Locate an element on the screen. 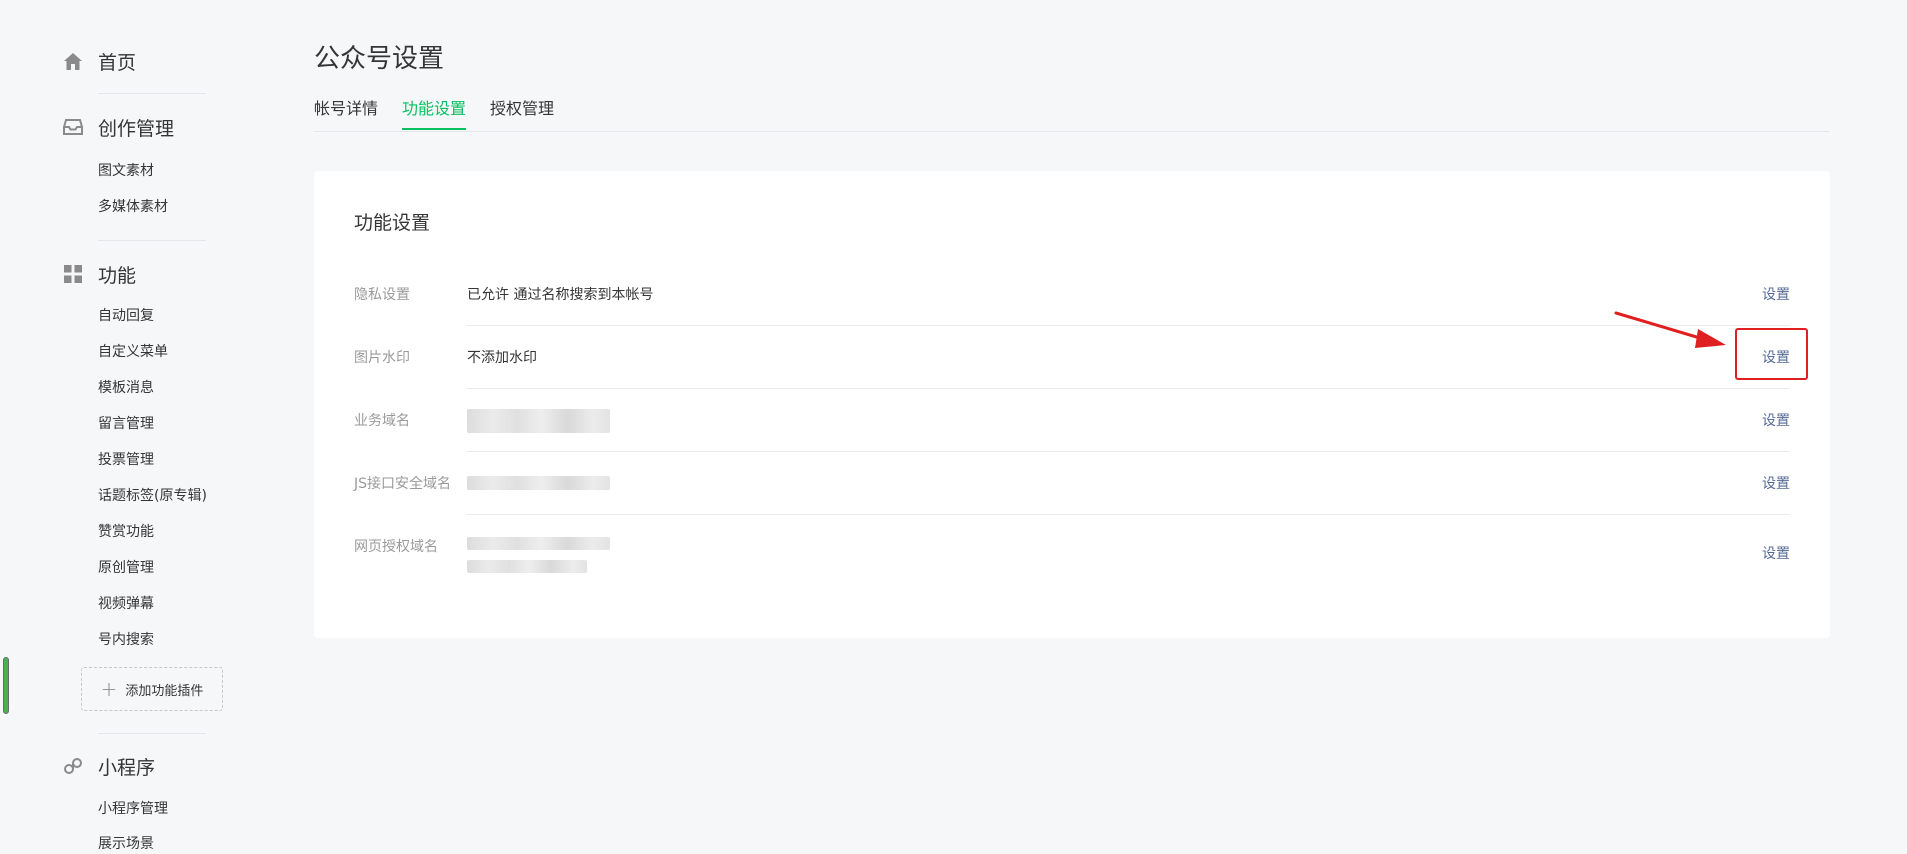  sidebar-group-miniprogram: 小程序 is located at coordinates (108, 766).